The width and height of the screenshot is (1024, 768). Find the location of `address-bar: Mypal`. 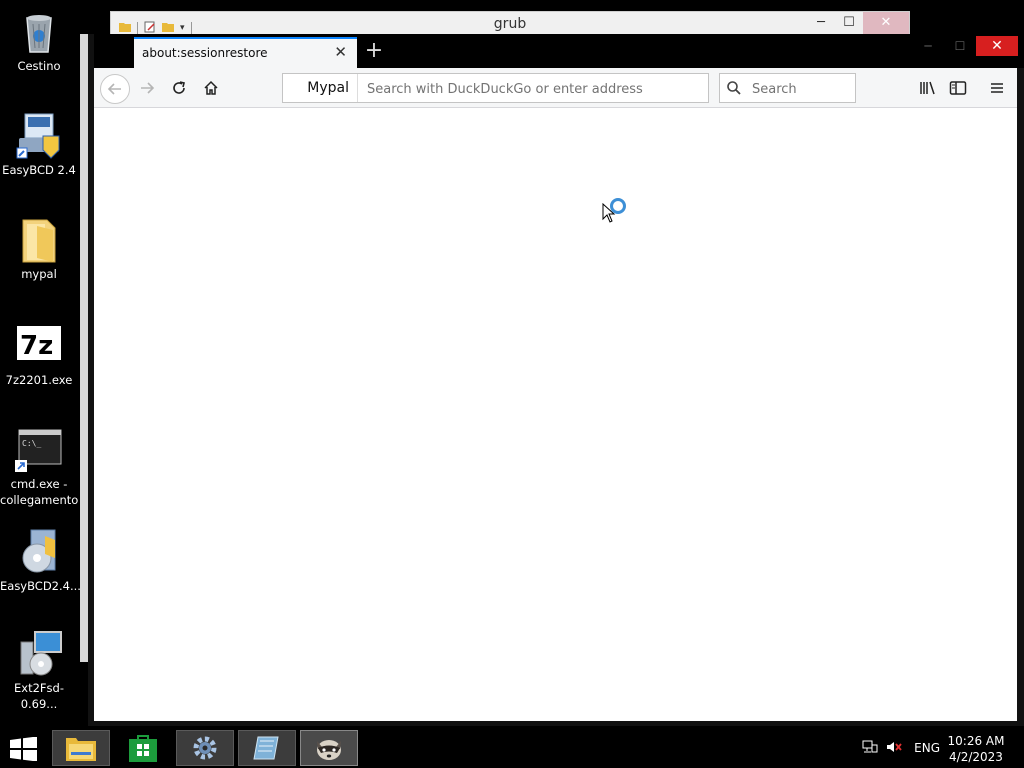

address-bar: Mypal is located at coordinates (495, 88).